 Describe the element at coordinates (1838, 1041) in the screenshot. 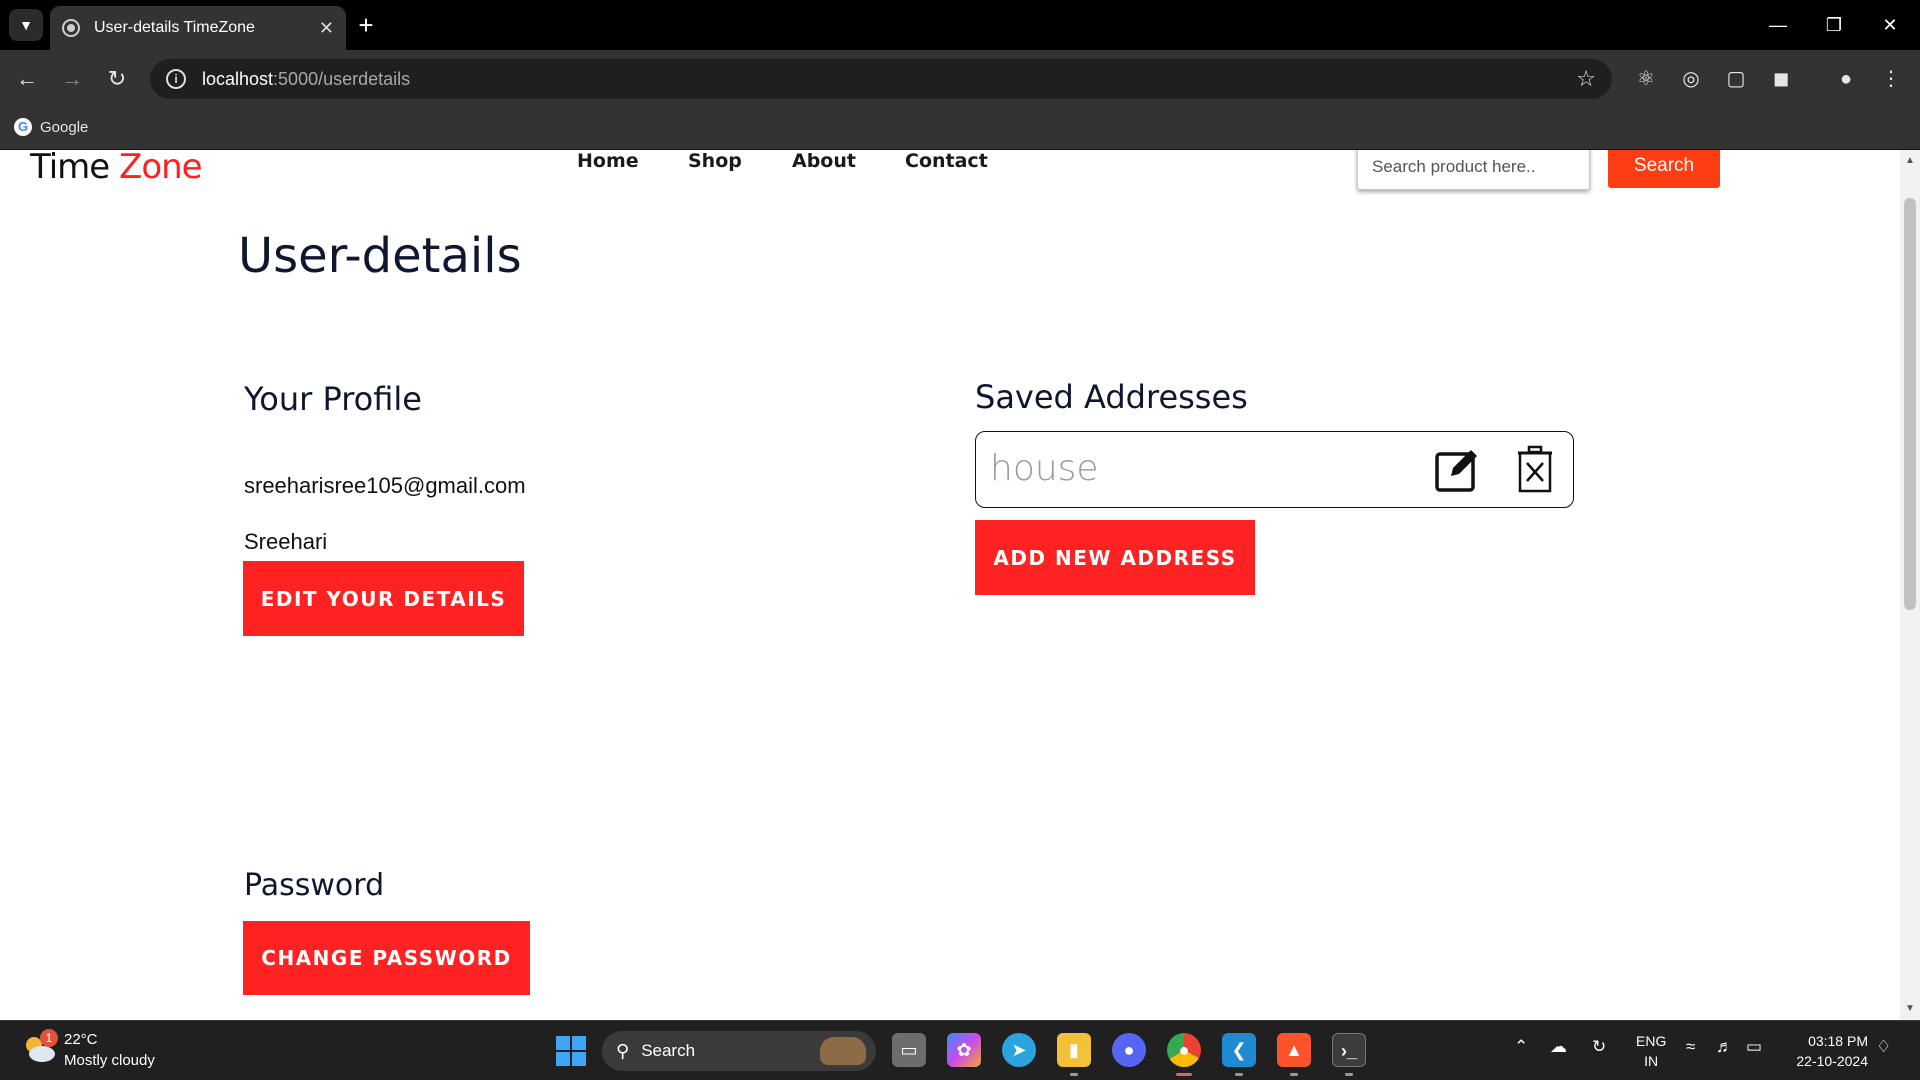

I see `clock-time: 03:18 PM` at that location.